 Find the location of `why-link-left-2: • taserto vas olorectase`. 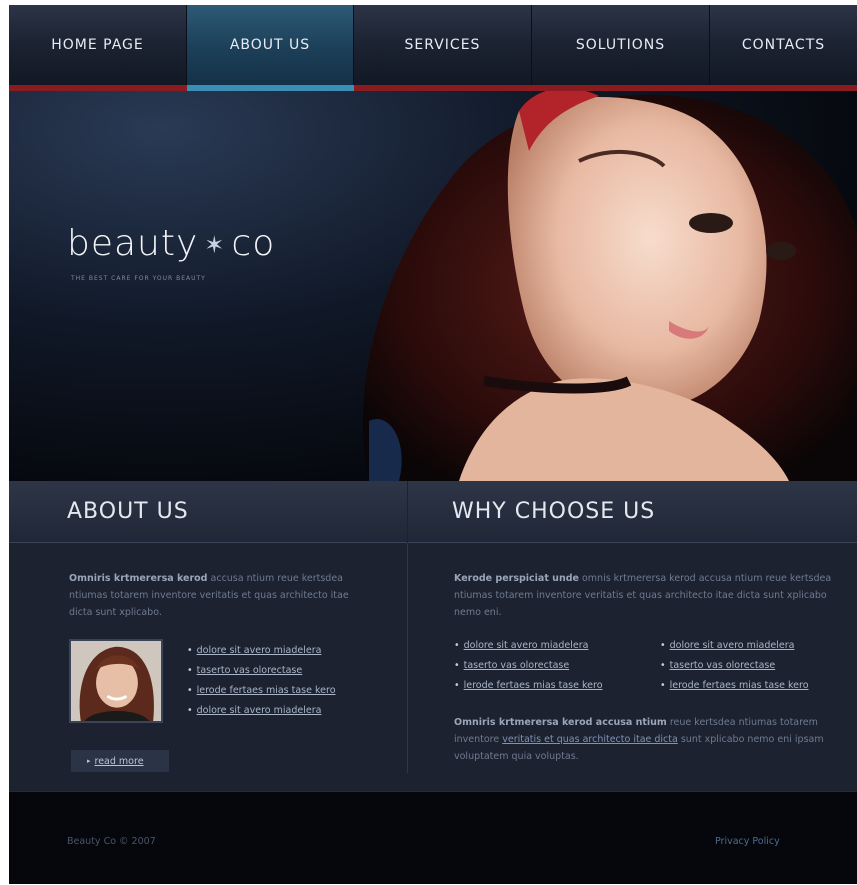

why-link-left-2: • taserto vas olorectase is located at coordinates (528, 666).